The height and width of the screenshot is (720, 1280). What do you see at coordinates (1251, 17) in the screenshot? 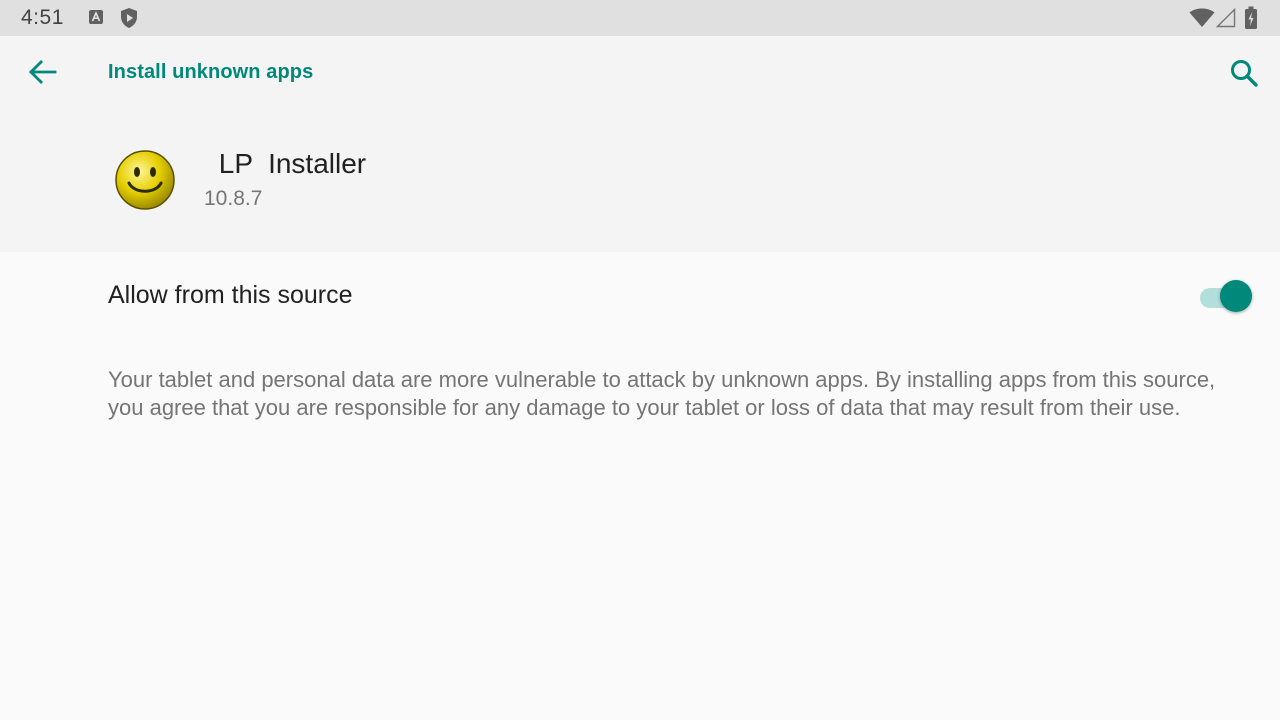
I see `battery-charging-icon` at bounding box center [1251, 17].